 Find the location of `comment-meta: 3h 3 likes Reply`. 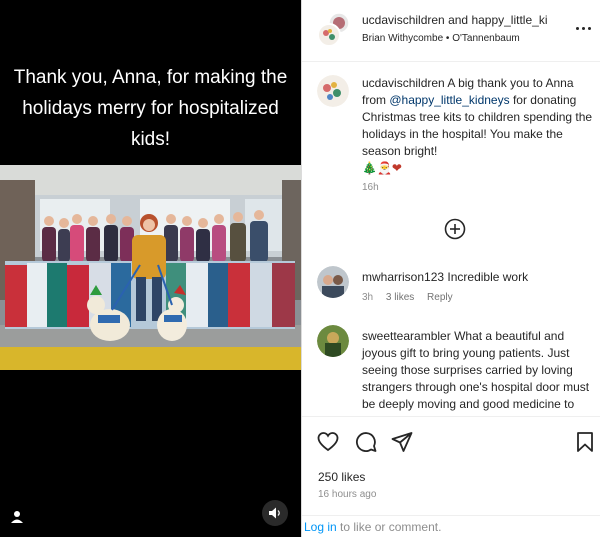

comment-meta: 3h 3 likes Reply is located at coordinates (412, 297).